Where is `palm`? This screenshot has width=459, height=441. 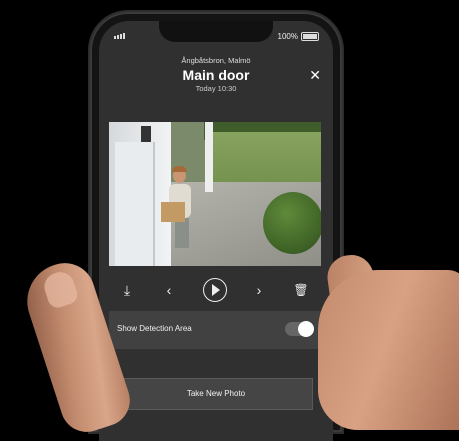 palm is located at coordinates (388, 350).